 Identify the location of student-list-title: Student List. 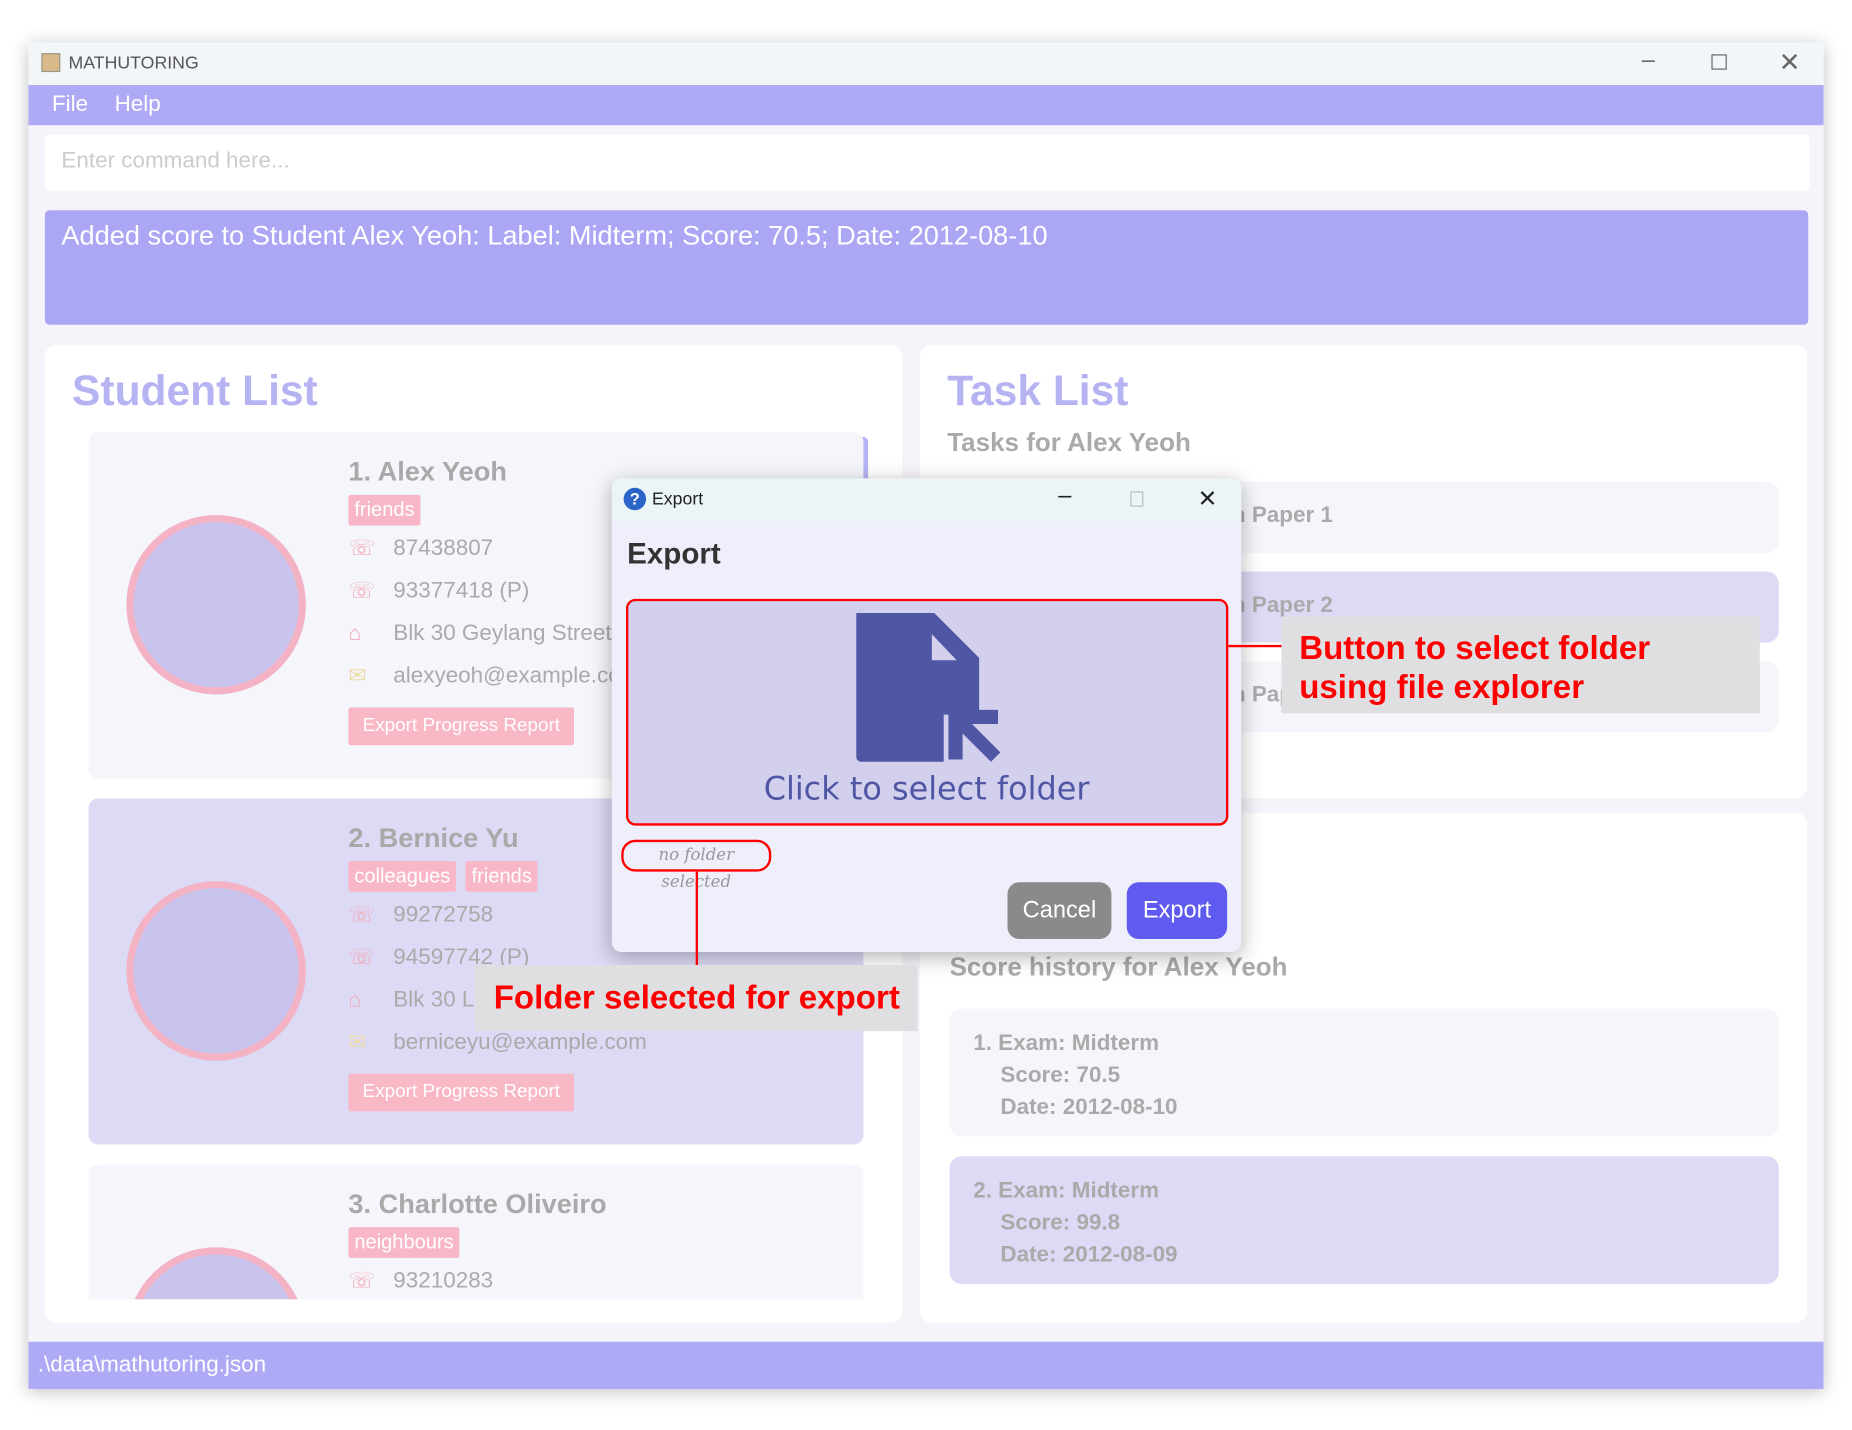
(195, 390).